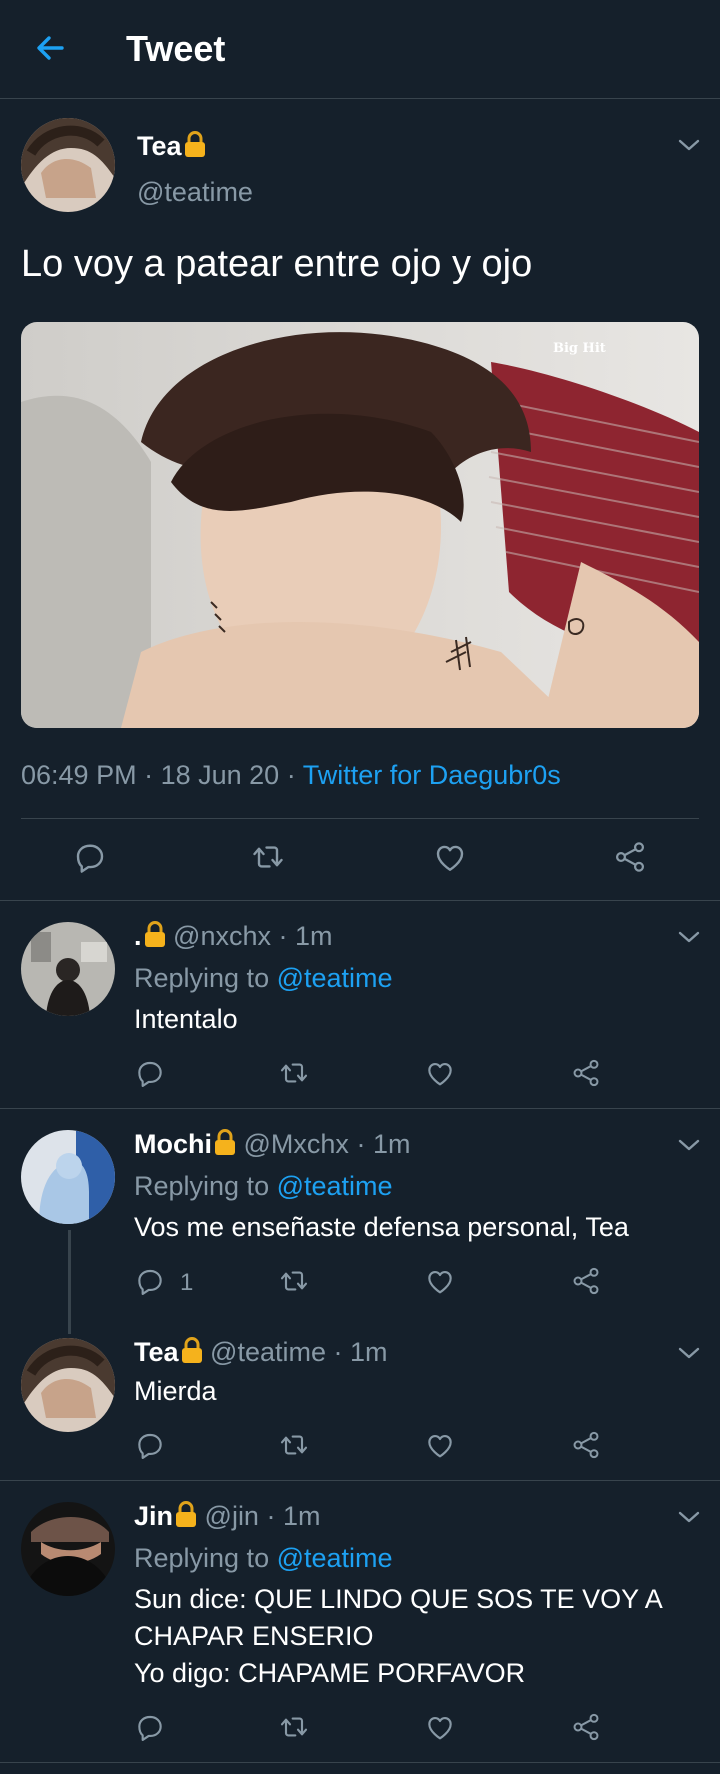 The height and width of the screenshot is (1774, 720). What do you see at coordinates (138, 936) in the screenshot?
I see `reply-author-name: .` at bounding box center [138, 936].